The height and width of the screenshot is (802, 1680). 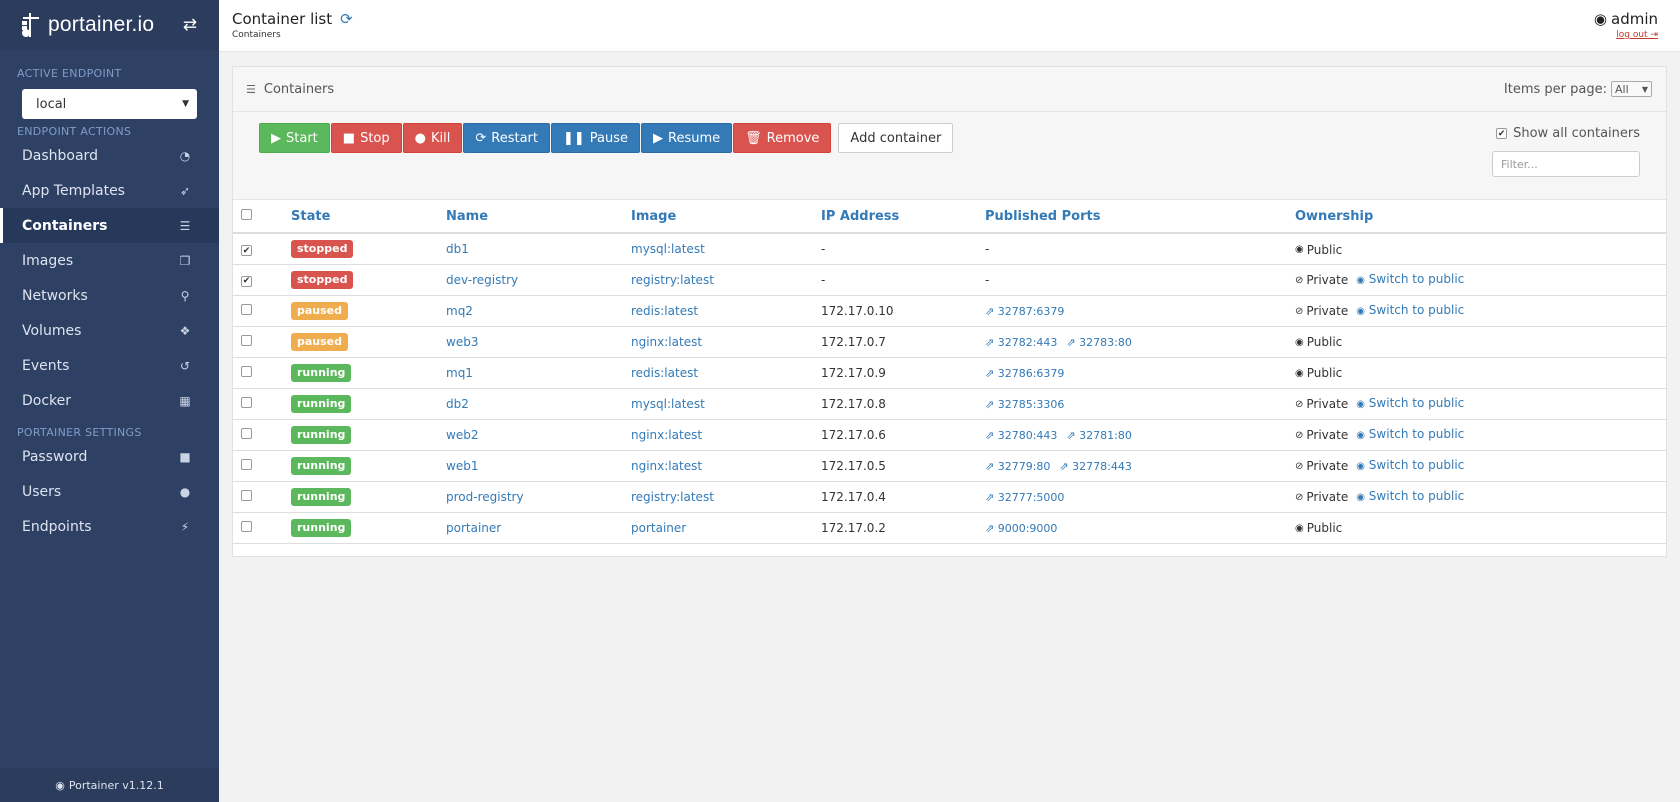 What do you see at coordinates (109, 491) in the screenshot?
I see `sidebar-item-users: Users ●` at bounding box center [109, 491].